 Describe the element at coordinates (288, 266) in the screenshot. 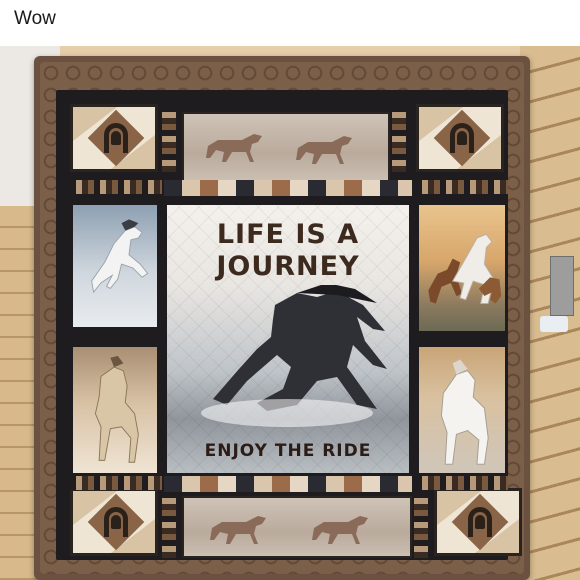

I see `headline-line-2: JOURNEY` at that location.